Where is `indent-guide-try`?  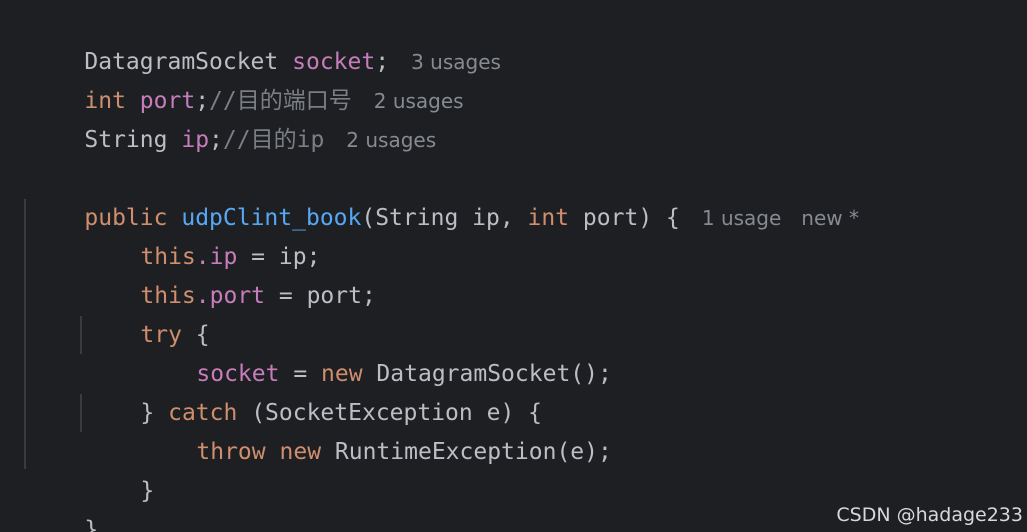
indent-guide-try is located at coordinates (81, 335).